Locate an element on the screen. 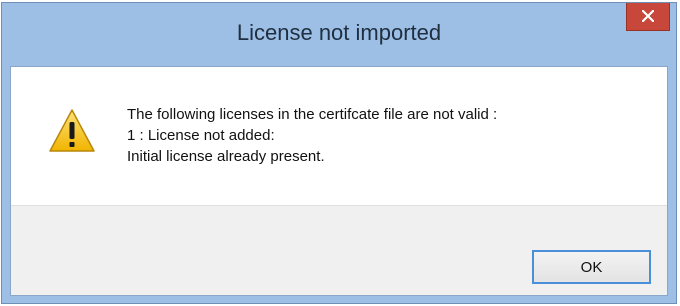 Image resolution: width=680 pixels, height=306 pixels. close-button is located at coordinates (648, 17).